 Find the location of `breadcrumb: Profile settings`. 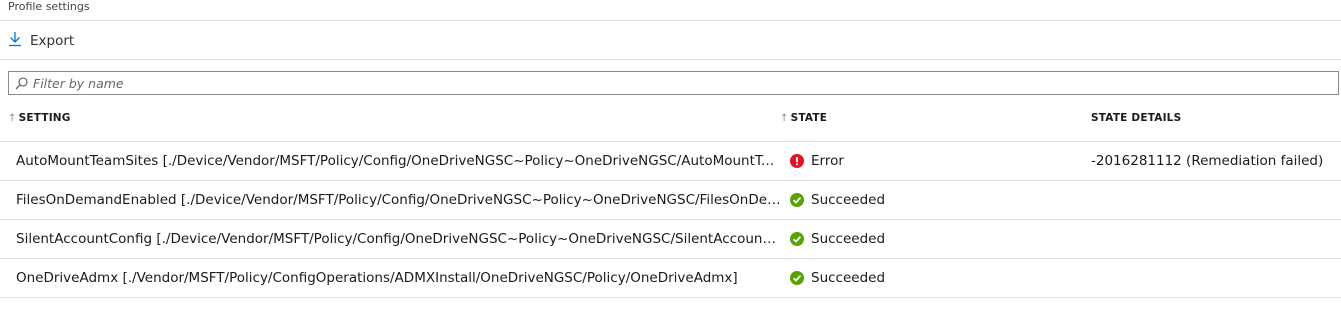

breadcrumb: Profile settings is located at coordinates (49, 6).